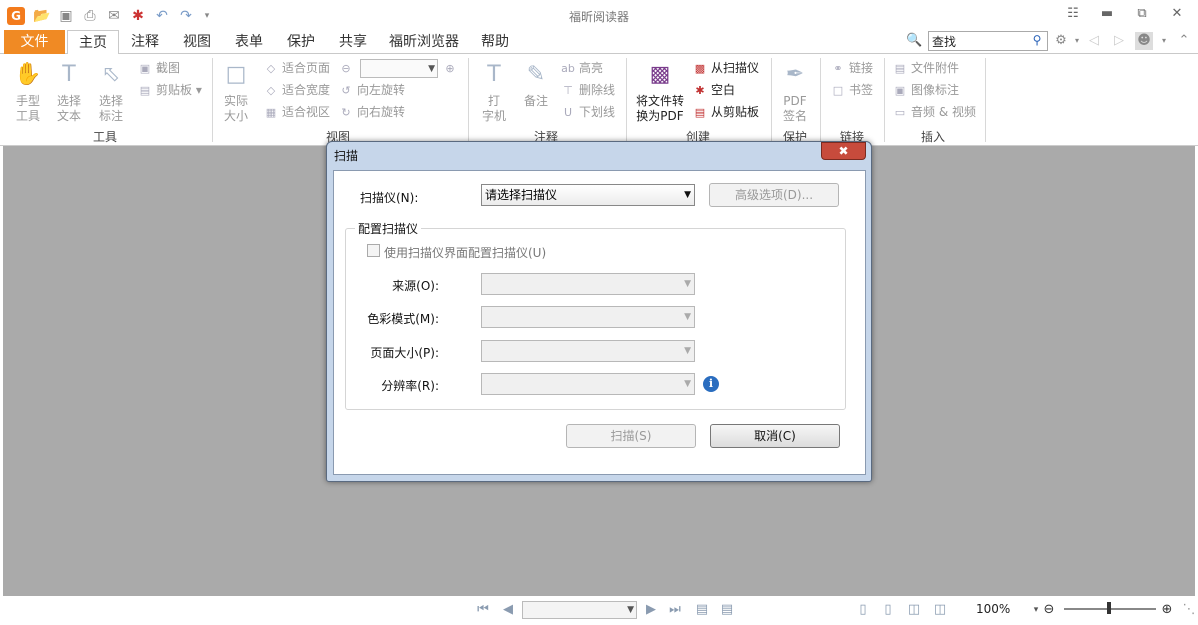 The width and height of the screenshot is (1198, 625). Describe the element at coordinates (934, 112) in the screenshot. I see `audio-video-button: ▭ 音频 & 视频` at that location.